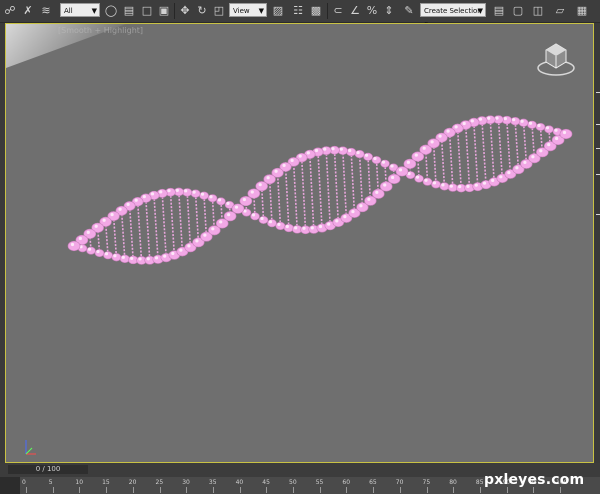 Image resolution: width=600 pixels, height=494 pixels. Describe the element at coordinates (409, 11) in the screenshot. I see `edit-named-sets-icon: ✎` at that location.